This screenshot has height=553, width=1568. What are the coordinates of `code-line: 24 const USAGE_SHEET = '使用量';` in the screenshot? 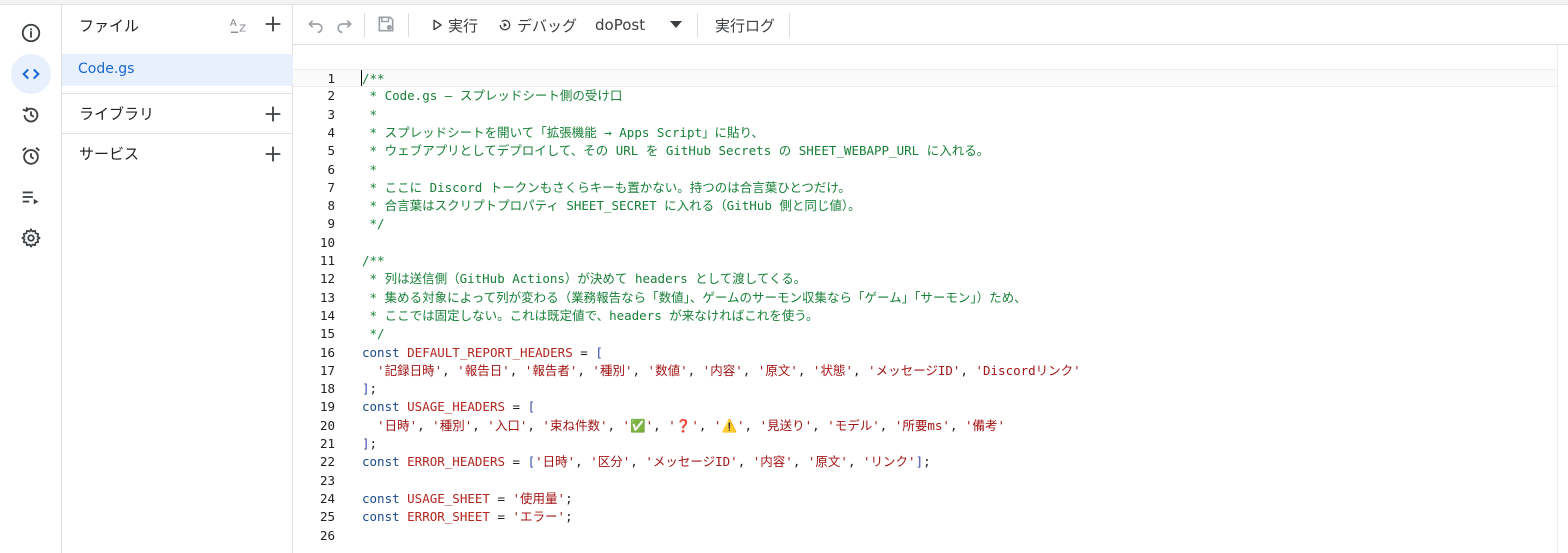 It's located at (925, 499).